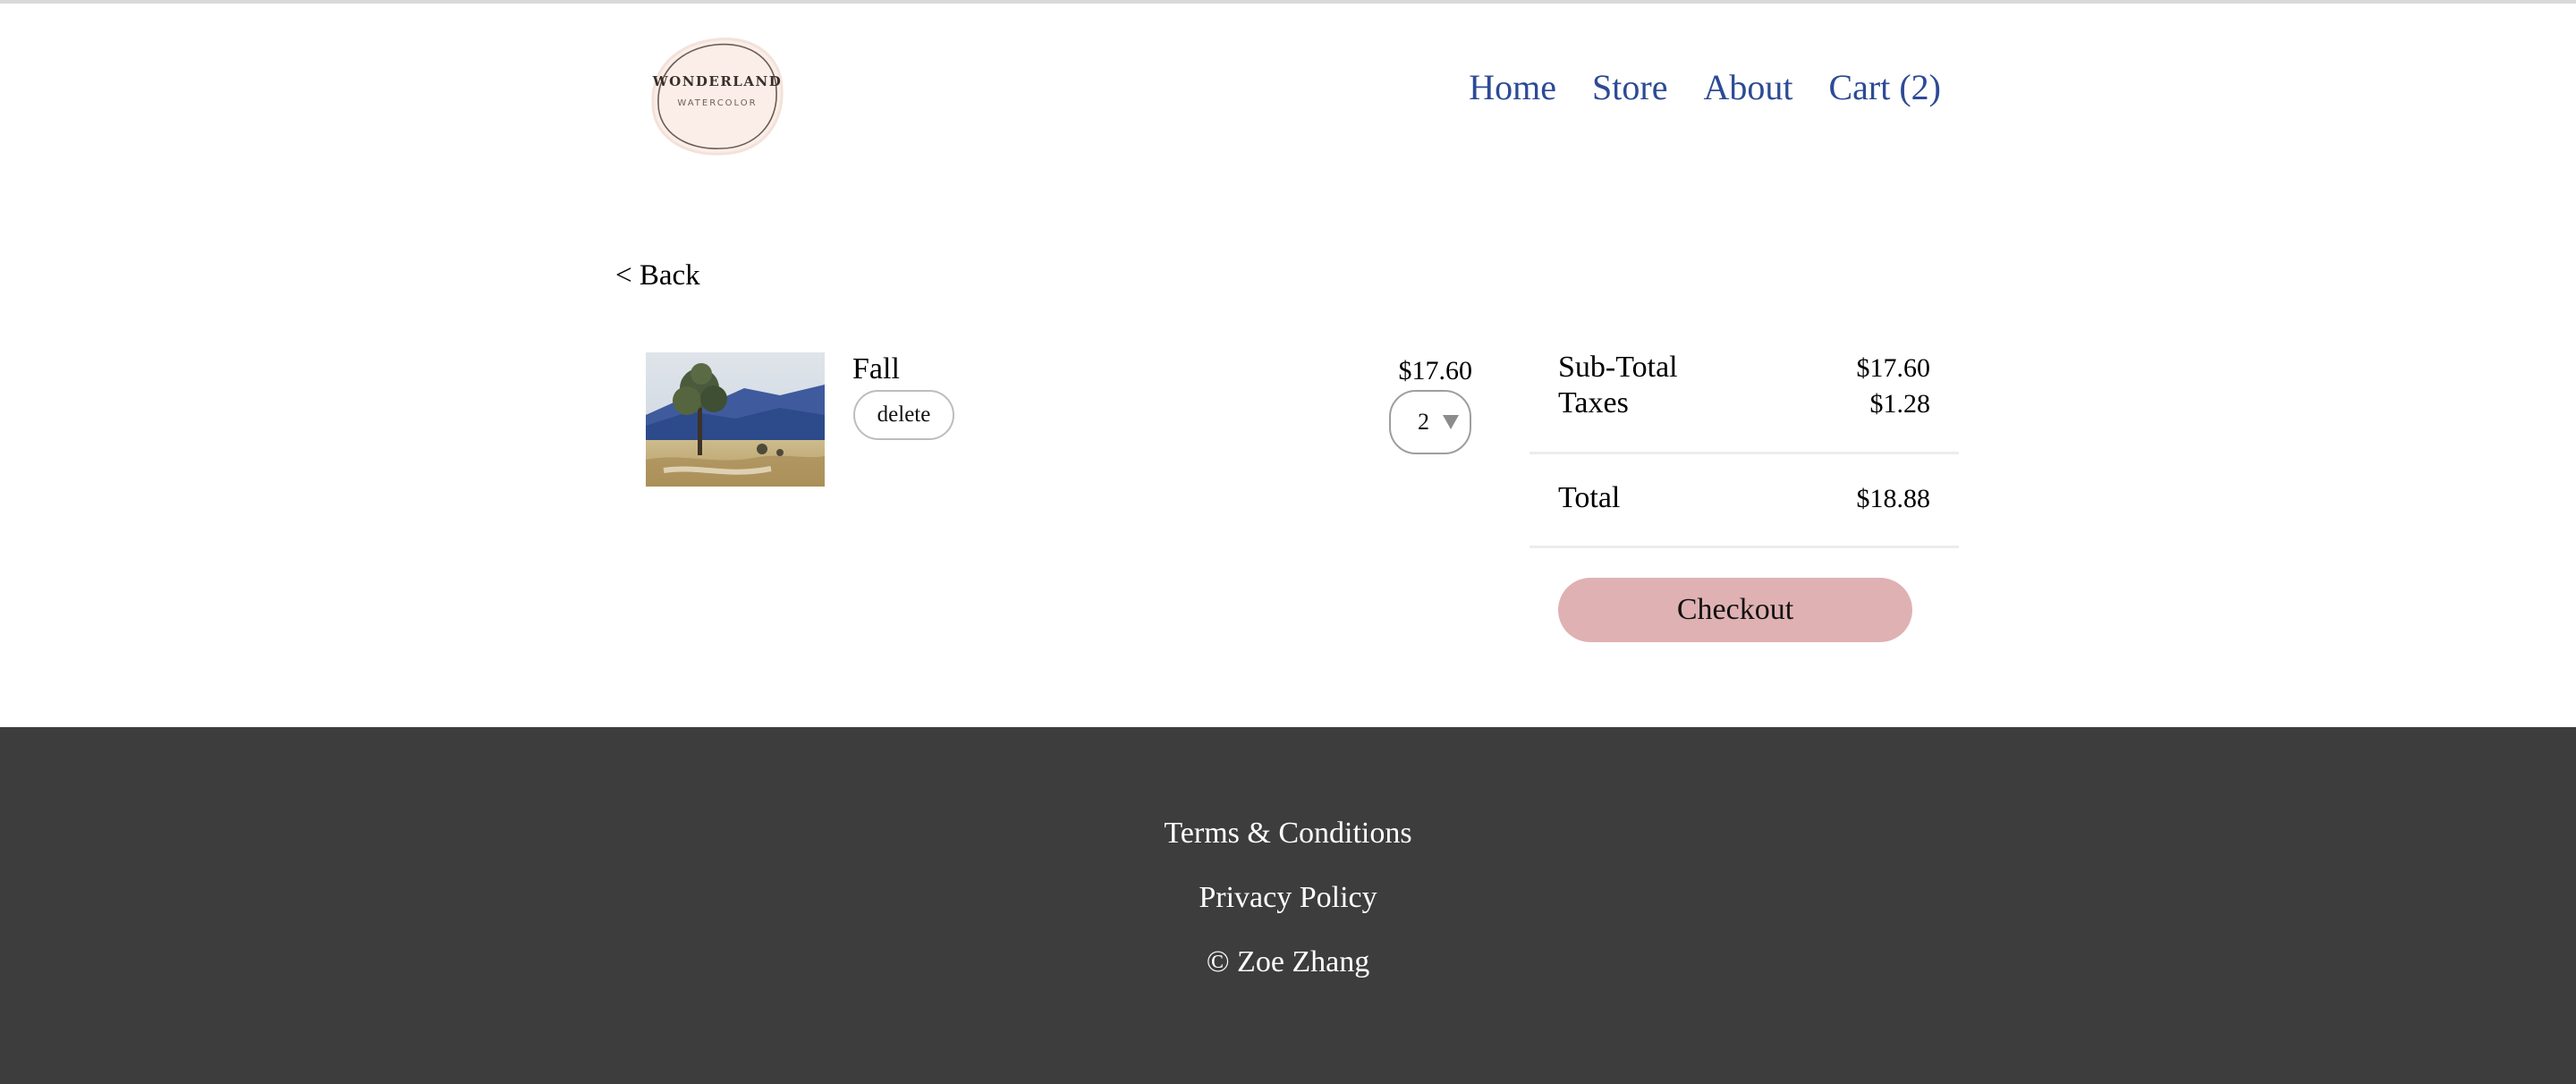  What do you see at coordinates (1589, 497) in the screenshot?
I see `total-label: Total` at bounding box center [1589, 497].